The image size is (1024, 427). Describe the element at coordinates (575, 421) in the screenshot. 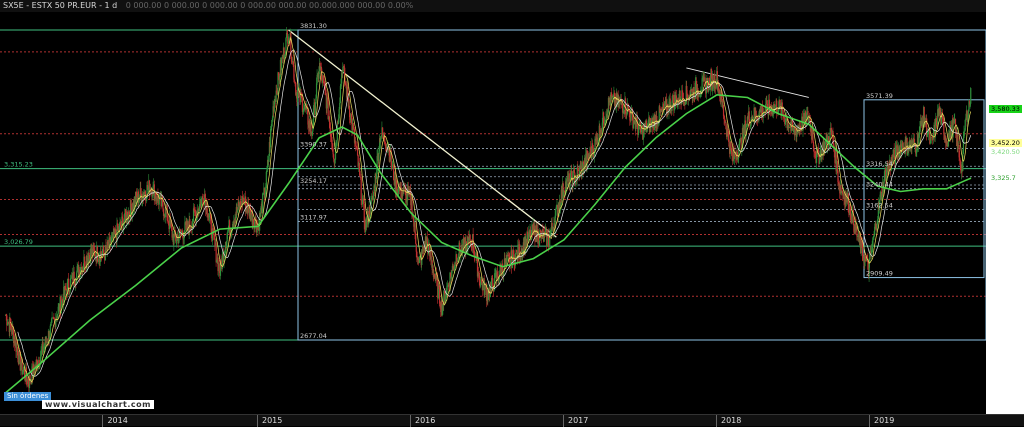

I see `year-tick-2017: 2017` at that location.